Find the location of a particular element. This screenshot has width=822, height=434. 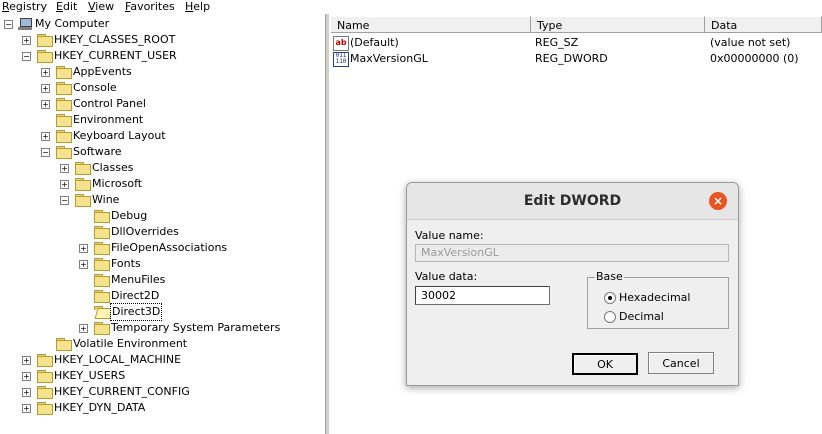

value-name-cell: MaxVersionGL is located at coordinates (389, 58).